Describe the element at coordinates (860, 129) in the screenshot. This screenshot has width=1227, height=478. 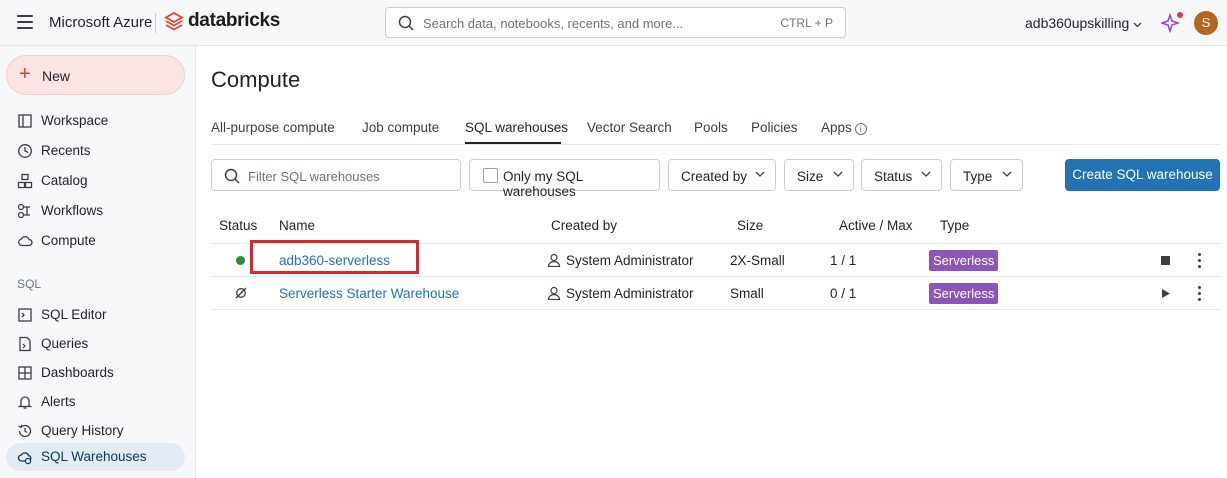
I see `info-icon: i` at that location.